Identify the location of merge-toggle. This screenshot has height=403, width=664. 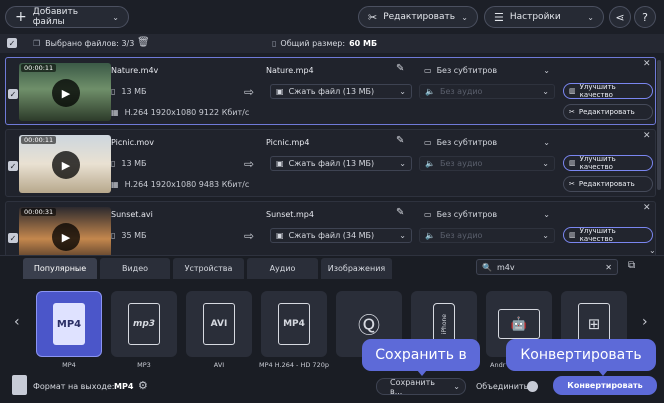
(532, 386).